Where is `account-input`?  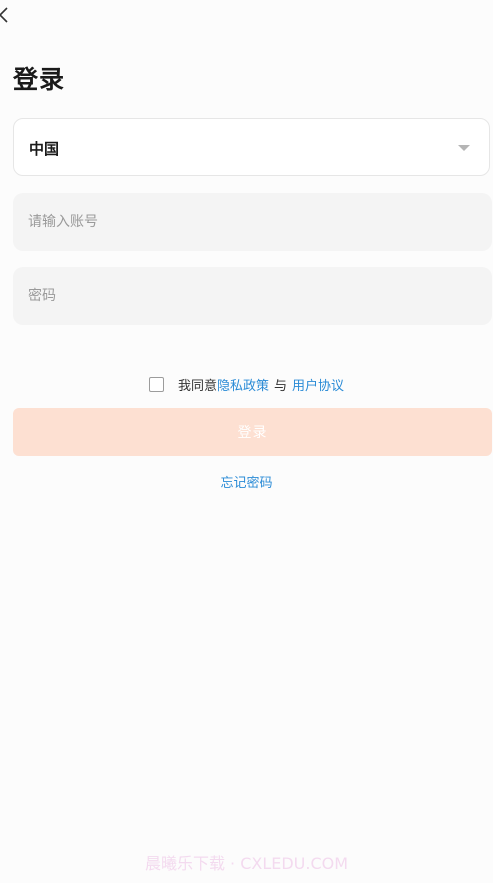 account-input is located at coordinates (252, 222).